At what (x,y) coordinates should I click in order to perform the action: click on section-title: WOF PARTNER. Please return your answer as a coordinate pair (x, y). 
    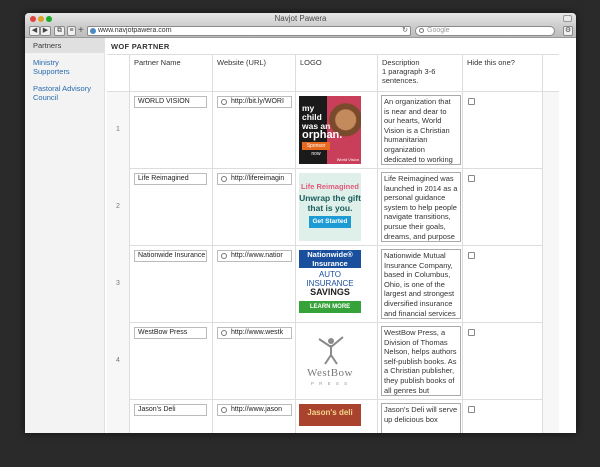
    Looking at the image, I should click on (140, 46).